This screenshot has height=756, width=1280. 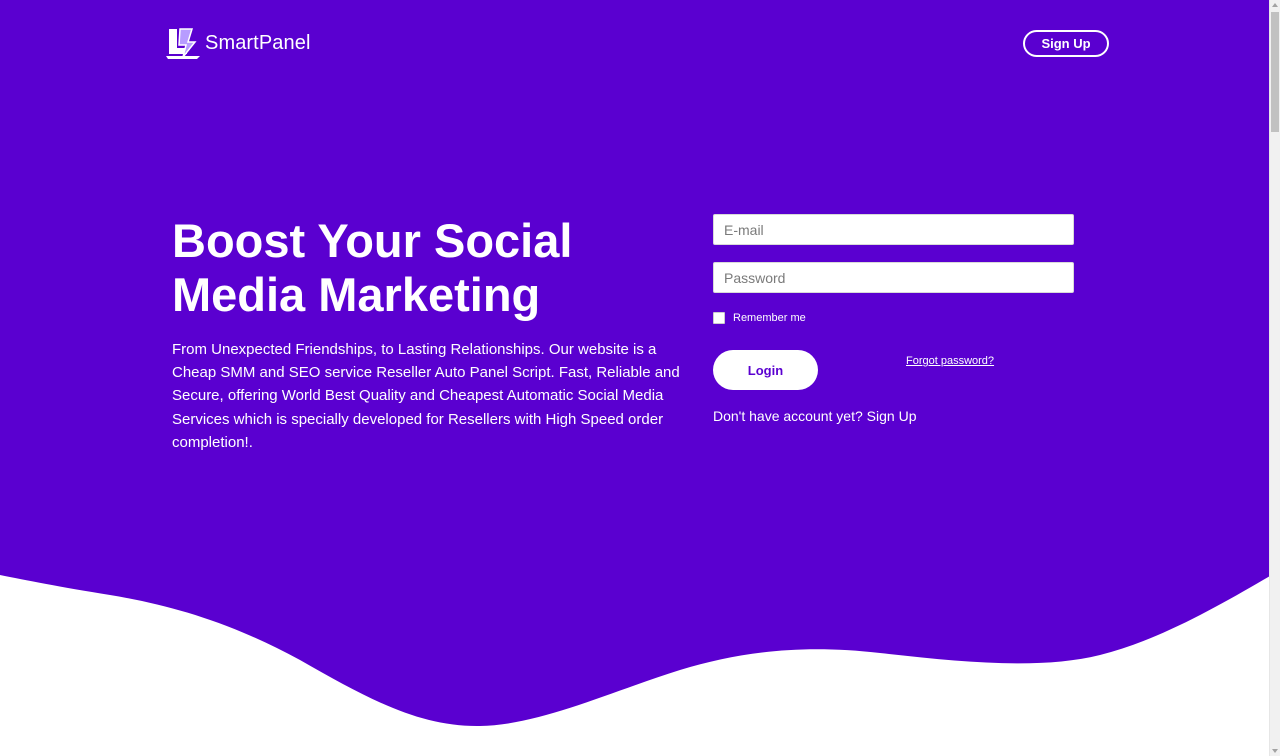 What do you see at coordinates (372, 267) in the screenshot?
I see `hero-title: Boost Your Social Media Marketing` at bounding box center [372, 267].